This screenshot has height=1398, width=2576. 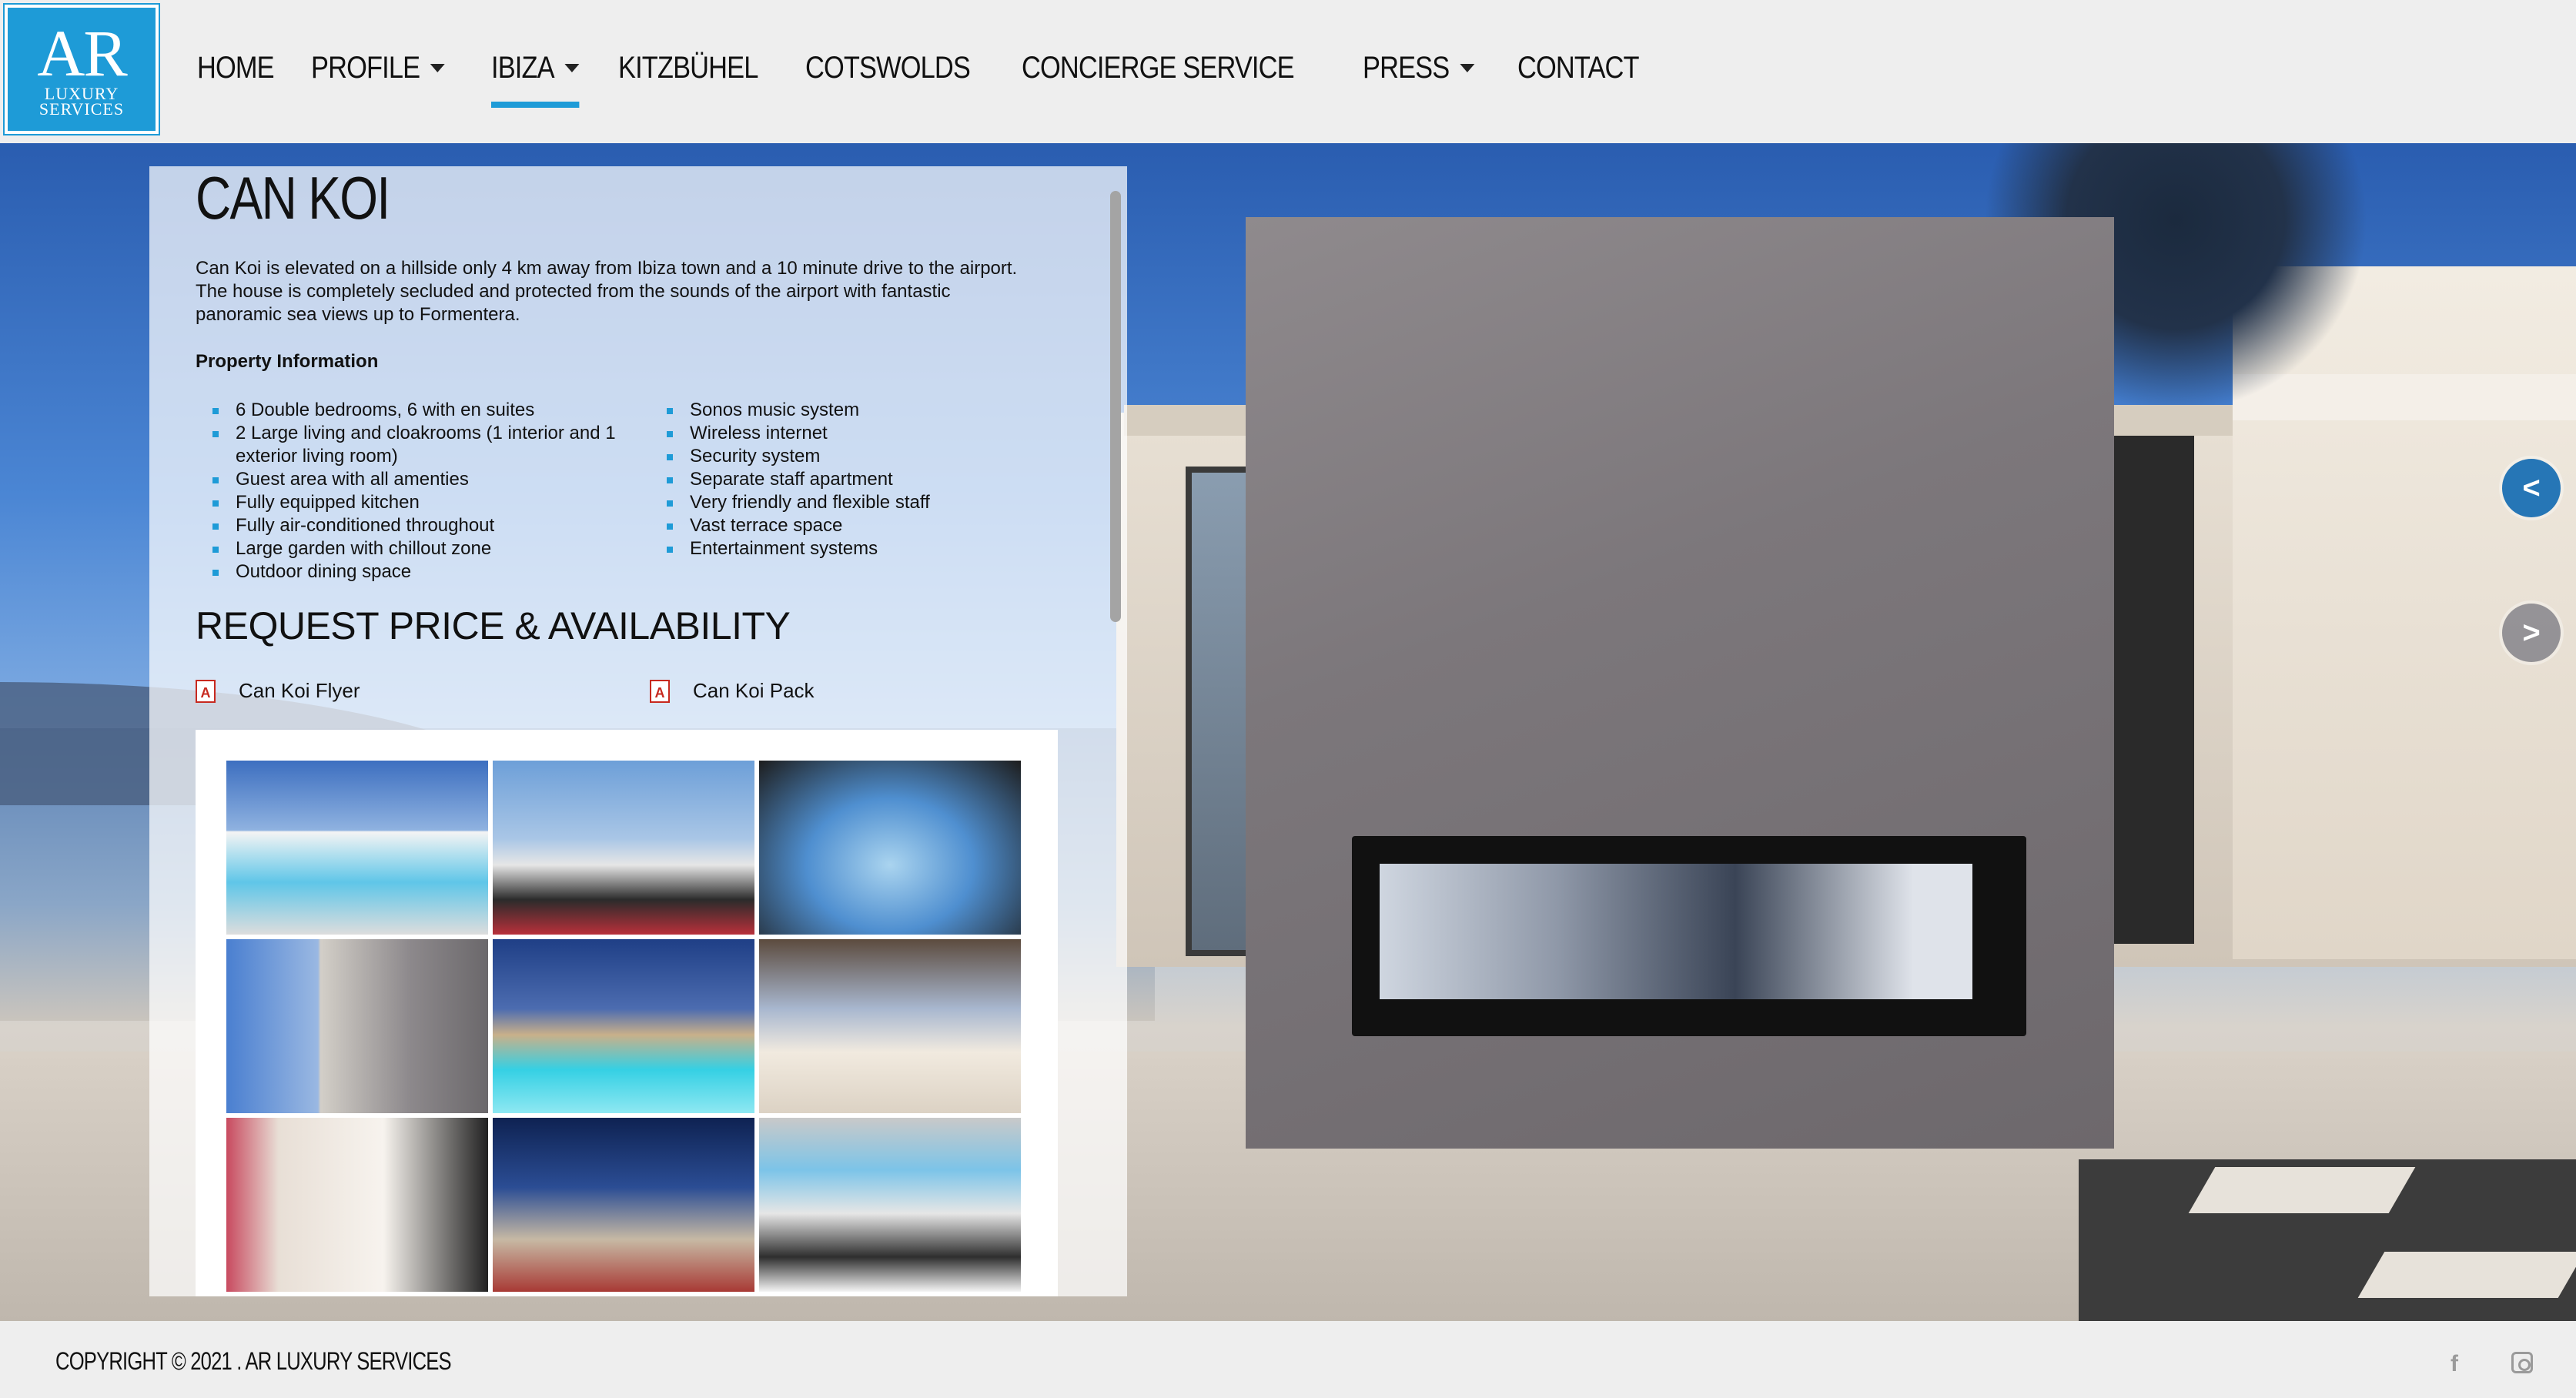 What do you see at coordinates (799, 433) in the screenshot?
I see `feature-item: Wireless internet` at bounding box center [799, 433].